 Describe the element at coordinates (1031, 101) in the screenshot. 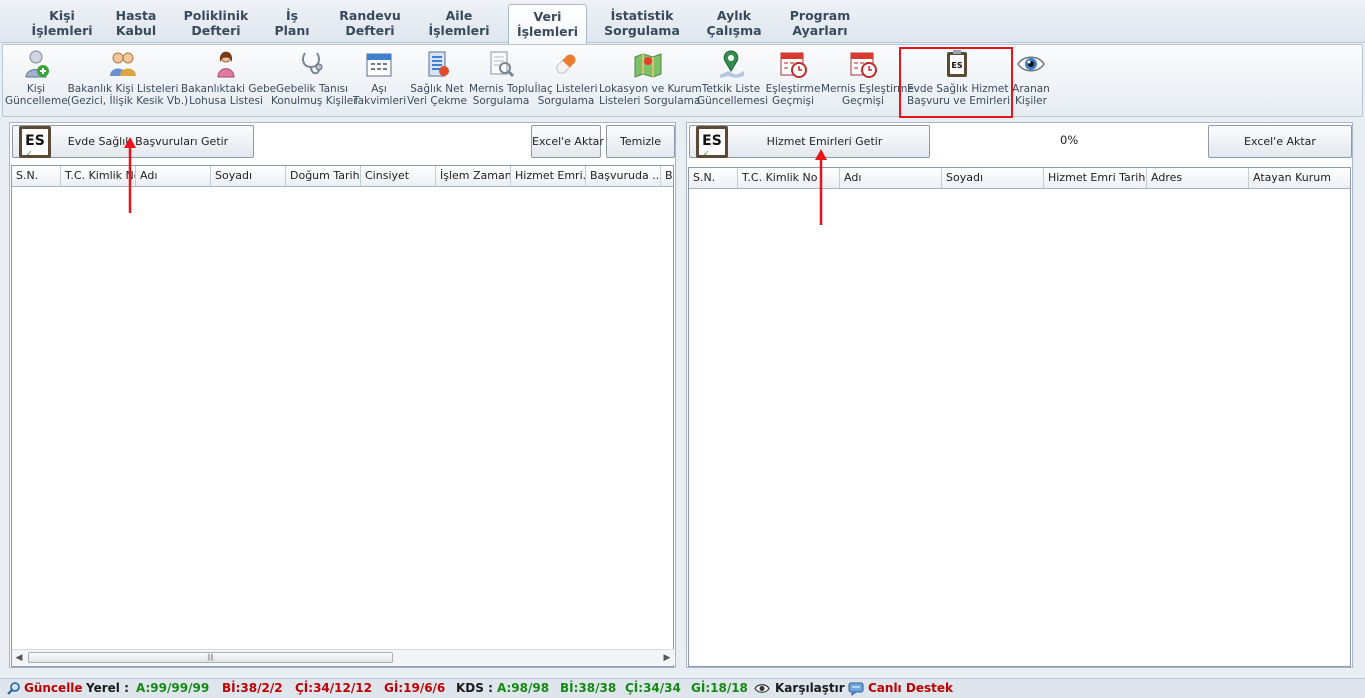

I see `ribbon-label: Kişiler` at that location.